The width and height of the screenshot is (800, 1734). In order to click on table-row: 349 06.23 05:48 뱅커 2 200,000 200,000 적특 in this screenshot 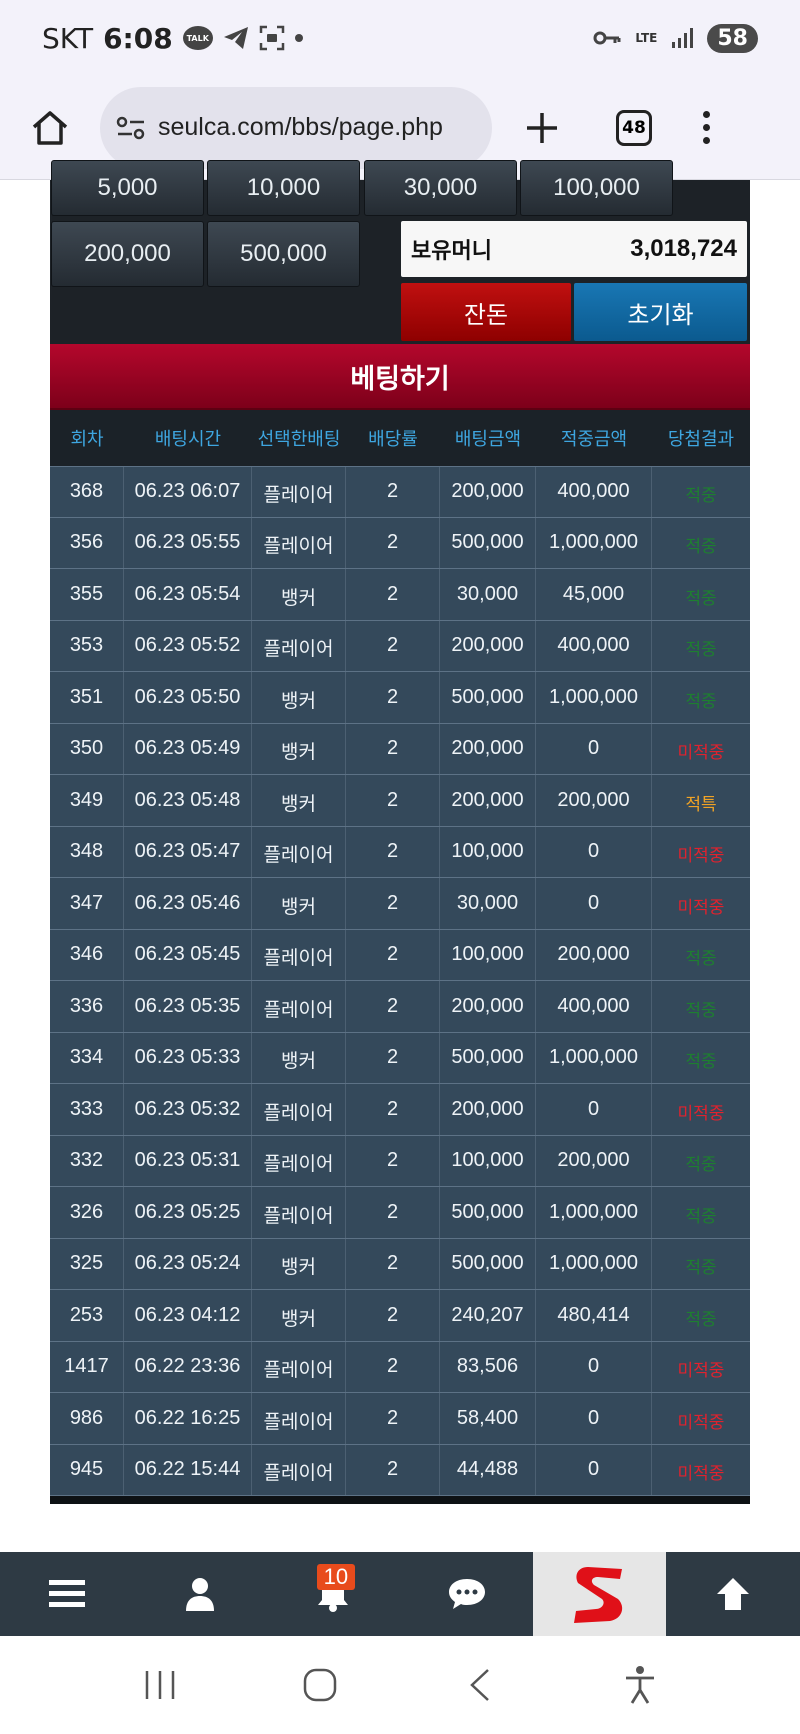, I will do `click(400, 801)`.